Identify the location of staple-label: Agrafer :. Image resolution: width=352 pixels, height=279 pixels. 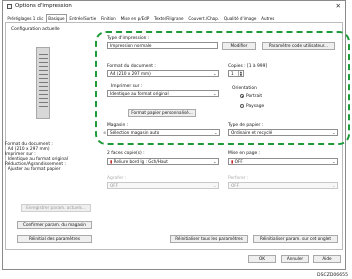
(117, 178).